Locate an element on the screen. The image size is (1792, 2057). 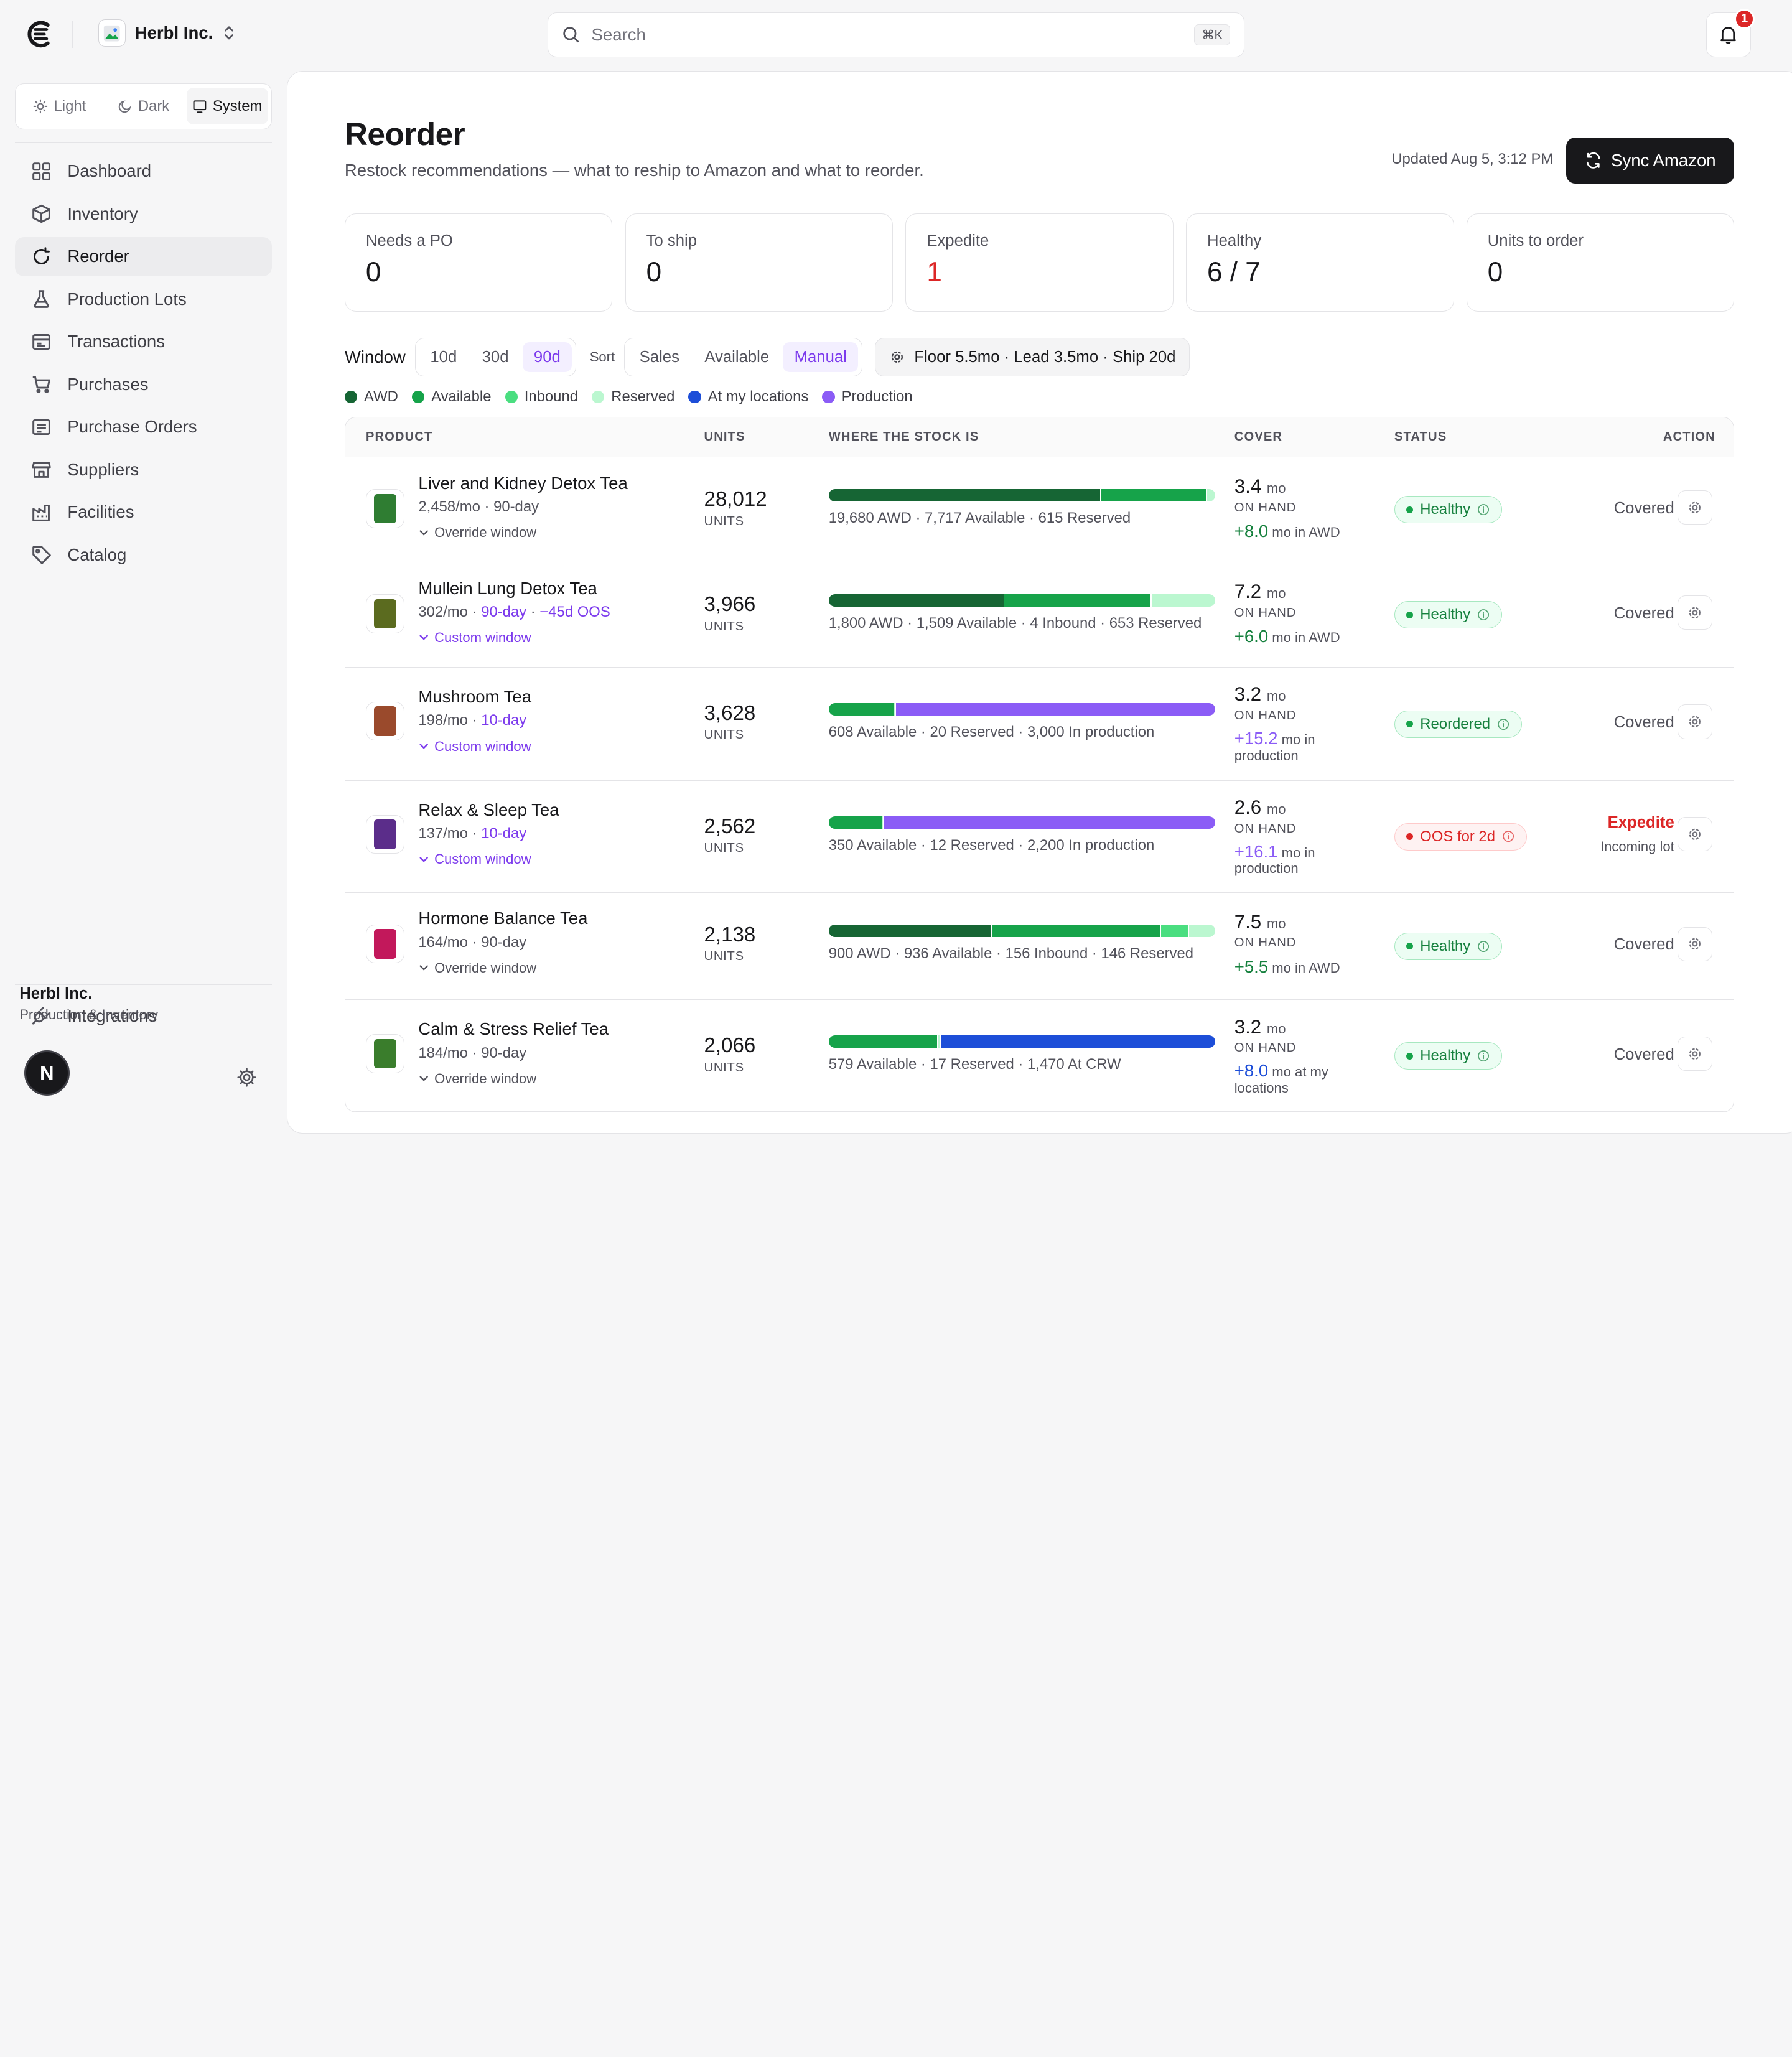
extra-cover-value: +15.2 is located at coordinates (1256, 738).